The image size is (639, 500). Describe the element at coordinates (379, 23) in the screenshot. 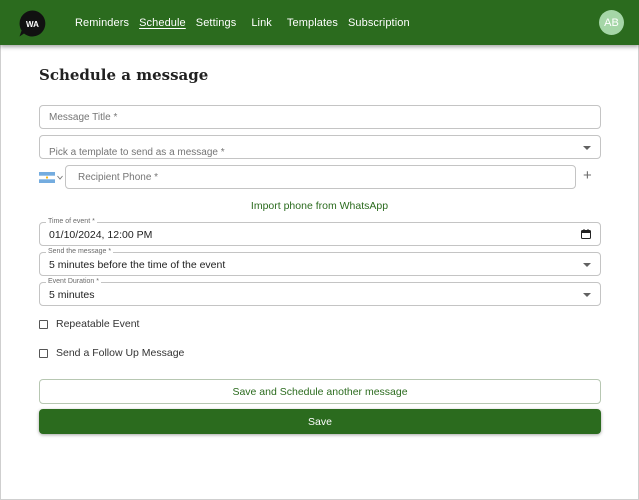

I see `nav-link-subscription: Subscription` at that location.